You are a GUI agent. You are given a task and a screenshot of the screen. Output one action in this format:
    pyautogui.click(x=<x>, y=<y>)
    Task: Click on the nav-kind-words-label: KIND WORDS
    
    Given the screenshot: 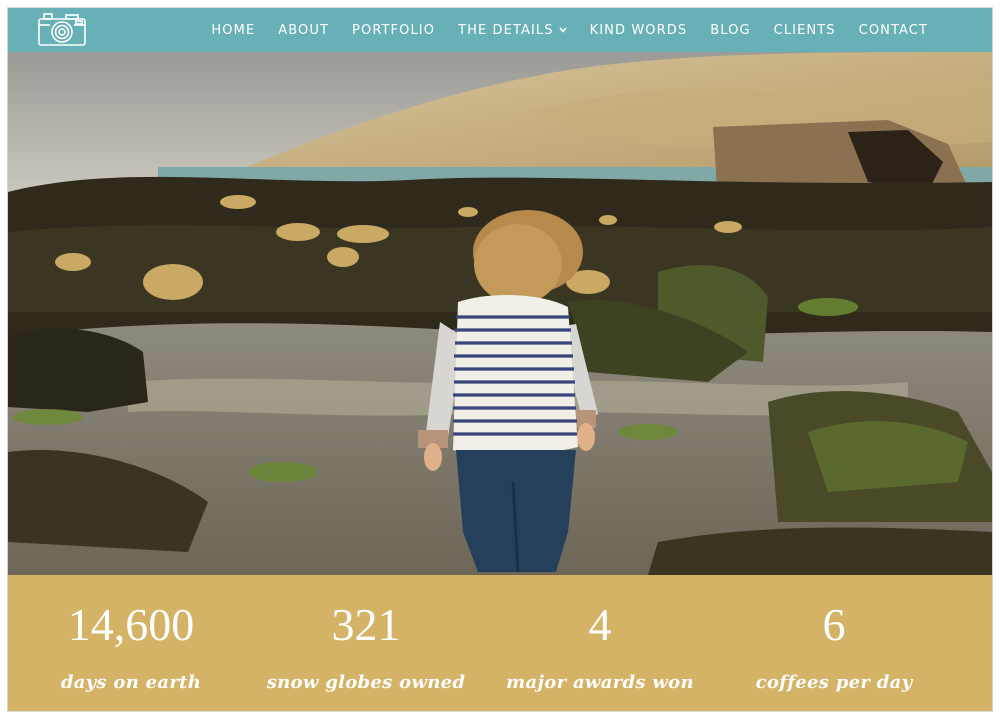 What is the action you would take?
    pyautogui.click(x=638, y=30)
    